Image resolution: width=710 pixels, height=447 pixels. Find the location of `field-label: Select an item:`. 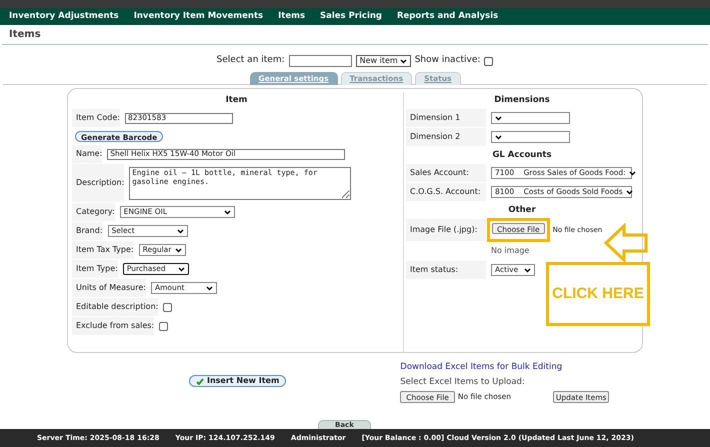

field-label: Select an item: is located at coordinates (250, 61).